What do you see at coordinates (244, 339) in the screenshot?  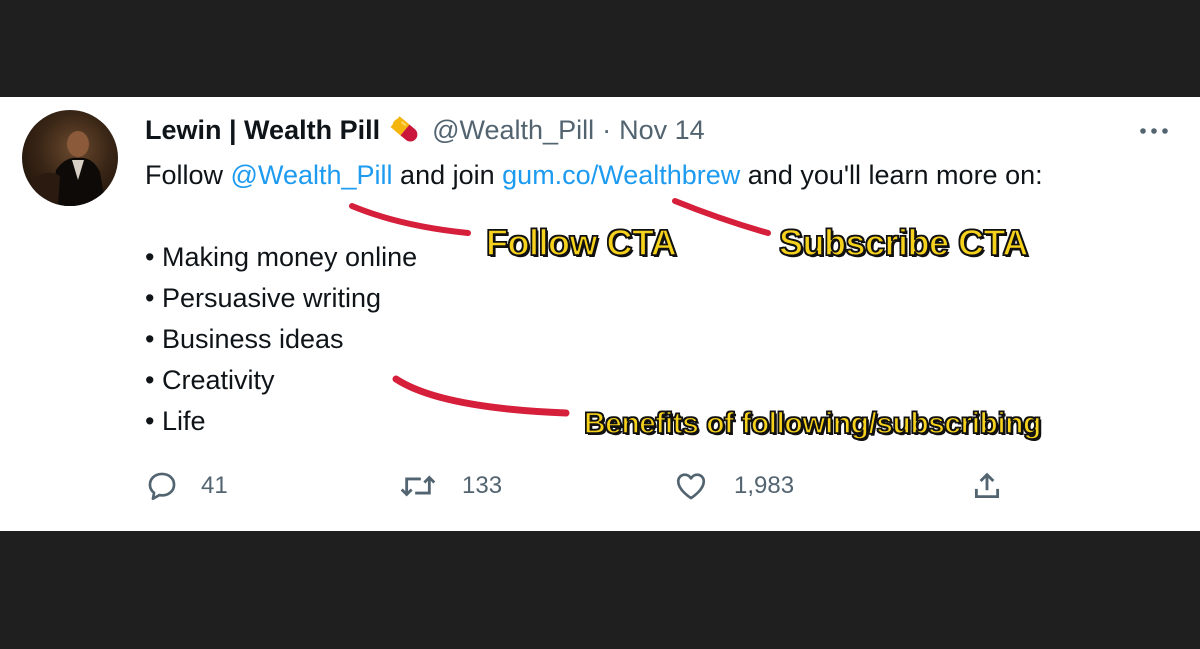 I see `list-item: • Business ideas` at bounding box center [244, 339].